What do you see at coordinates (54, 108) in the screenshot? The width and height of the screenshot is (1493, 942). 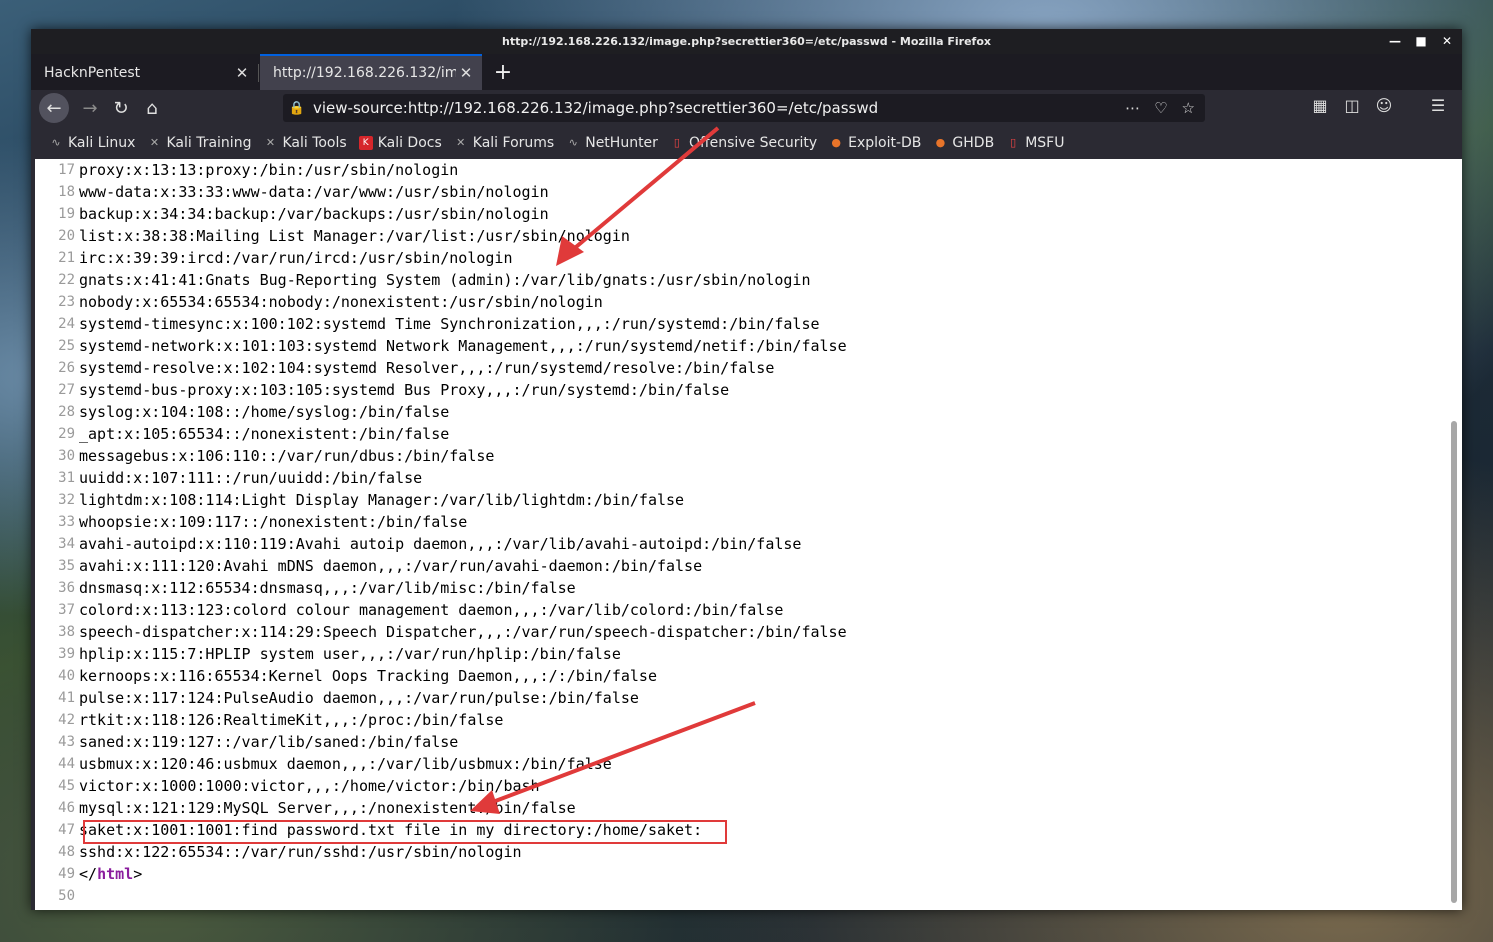 I see `back-arrow-icon: ←` at bounding box center [54, 108].